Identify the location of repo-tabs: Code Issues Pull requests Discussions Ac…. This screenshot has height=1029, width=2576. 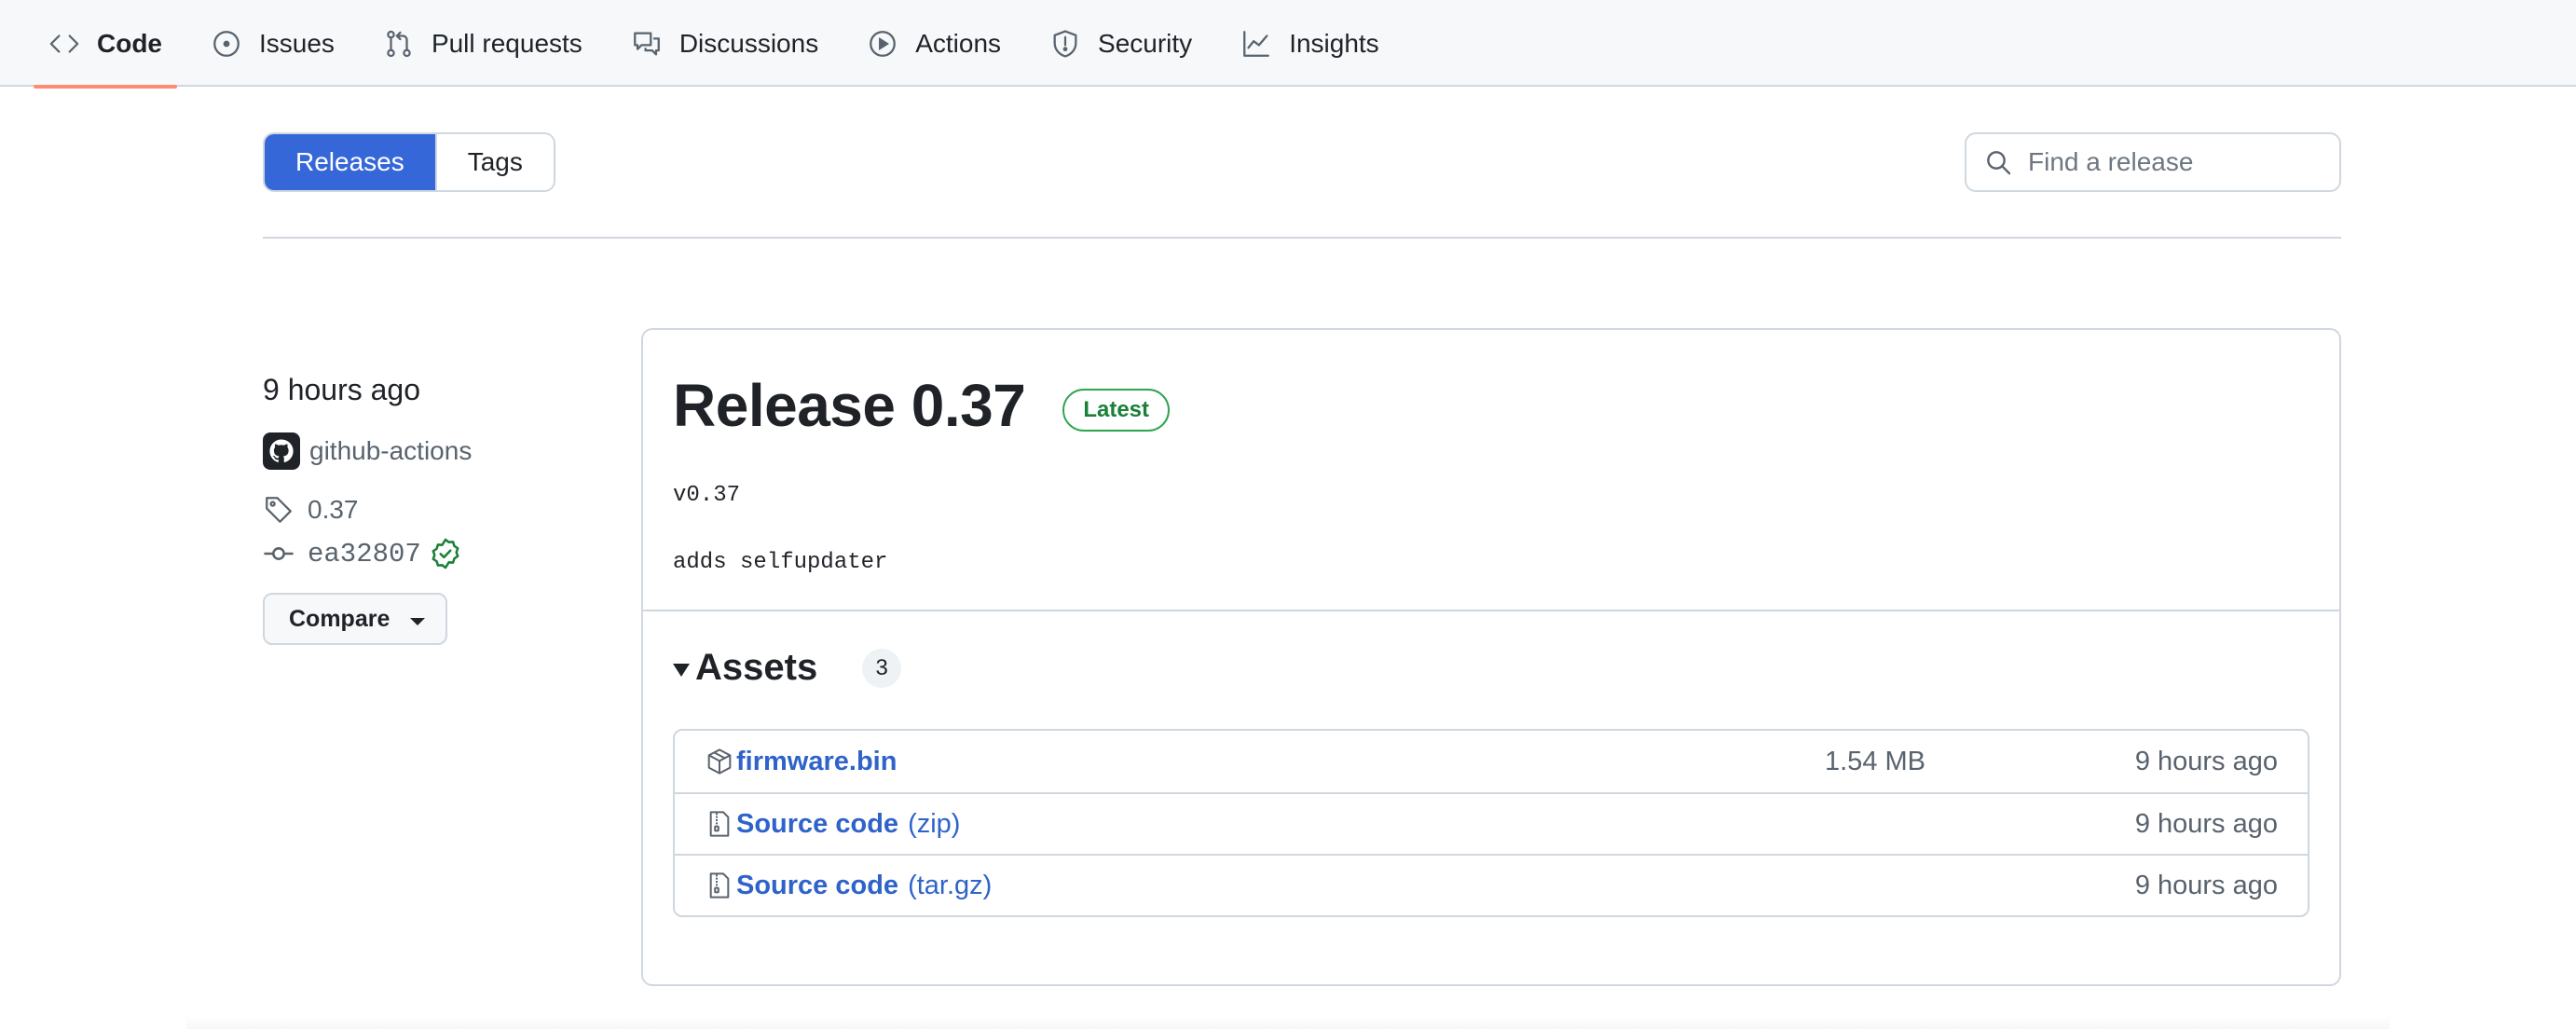
(723, 44).